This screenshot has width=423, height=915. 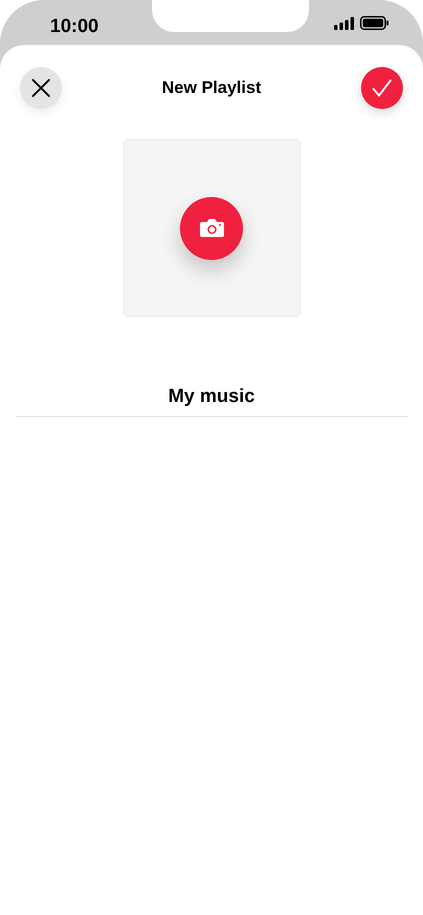 I want to click on playlist-name-field: My music, so click(x=212, y=397).